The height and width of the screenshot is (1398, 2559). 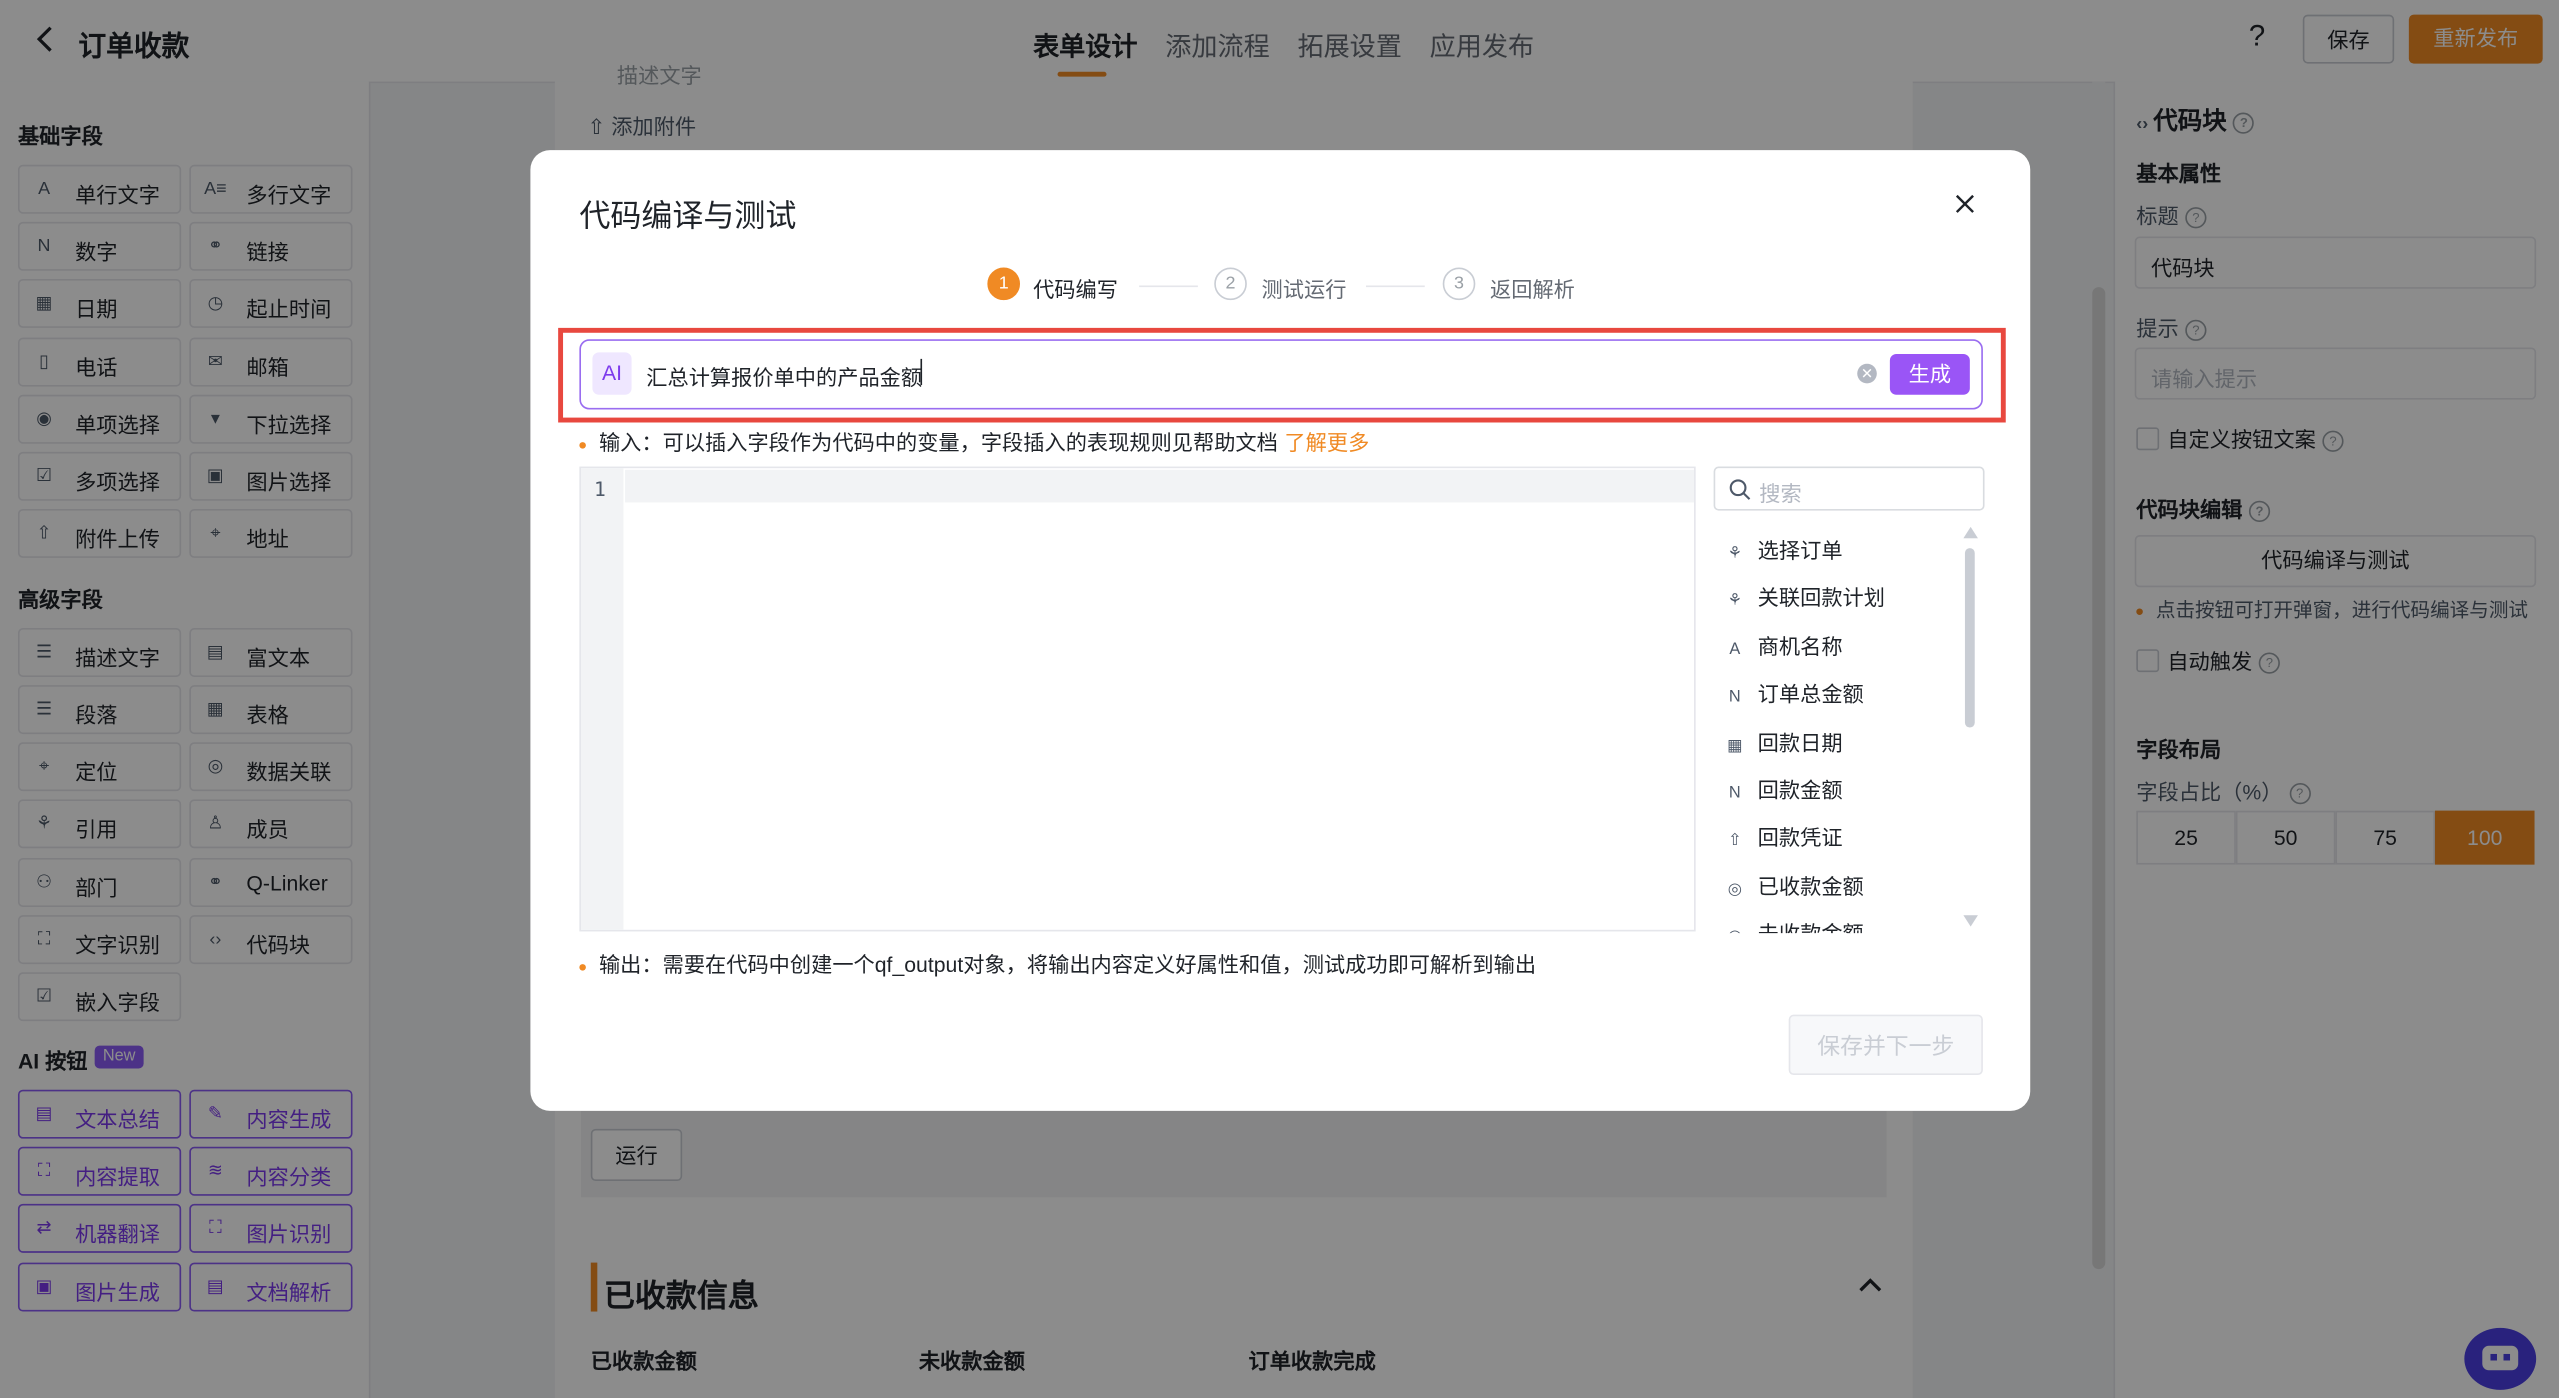 I want to click on search-placeholder: 搜索, so click(x=1780, y=493).